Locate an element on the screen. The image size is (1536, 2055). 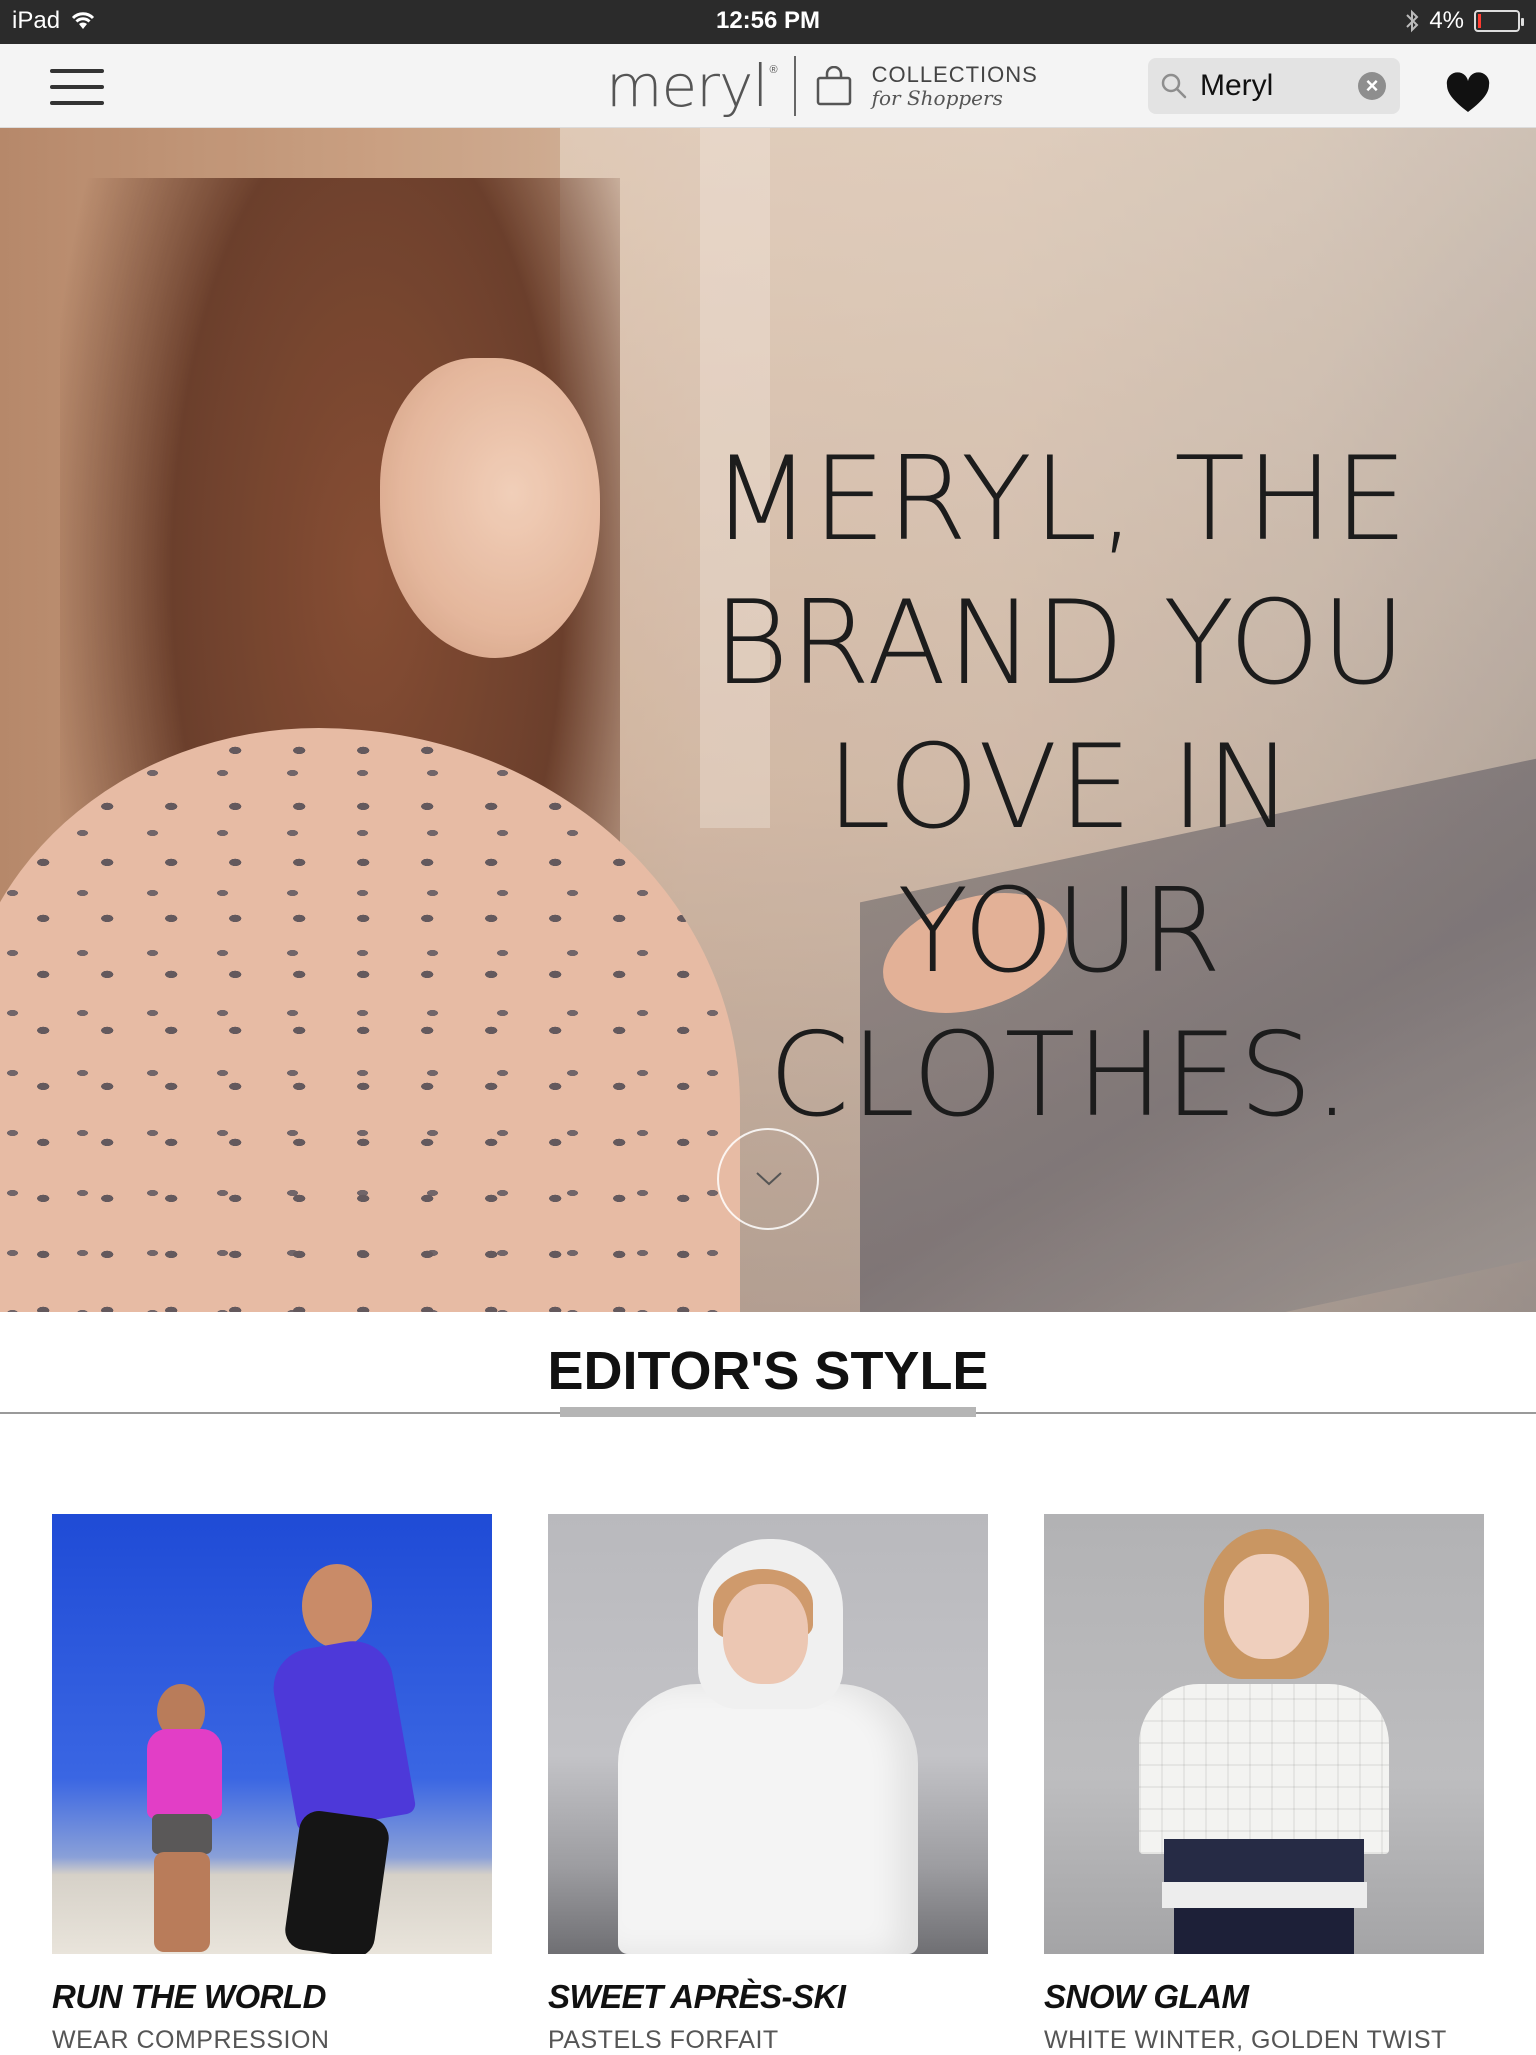
card-subtitle: WHITE WINTER, GOLDEN TWIST is located at coordinates (1245, 2040).